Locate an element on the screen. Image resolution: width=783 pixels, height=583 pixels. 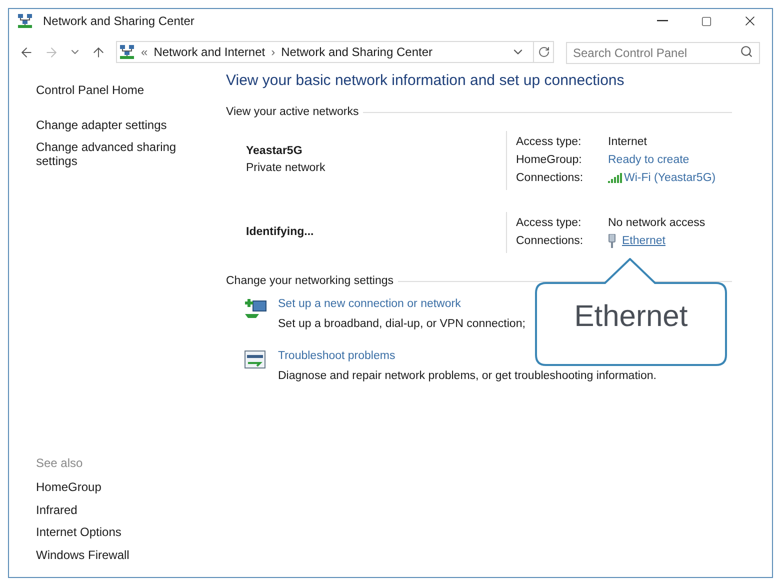
sidebar-link: Change advanced sharing settings is located at coordinates (111, 154).